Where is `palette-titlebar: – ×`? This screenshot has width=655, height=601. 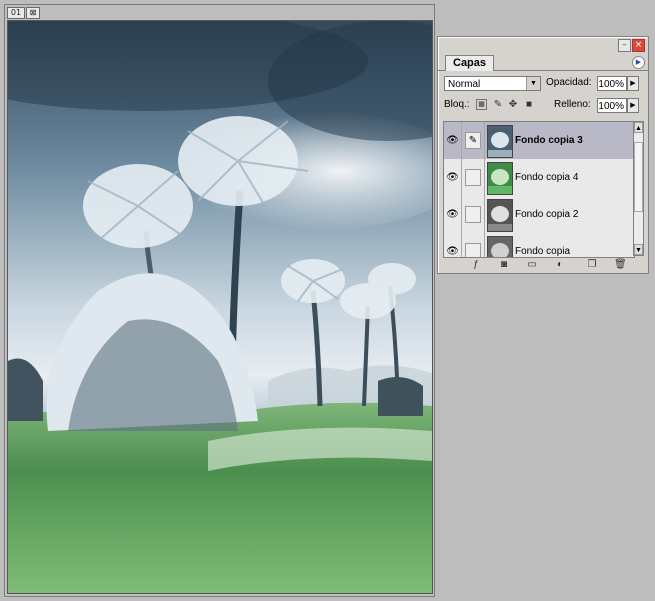
palette-titlebar: – × is located at coordinates (543, 44).